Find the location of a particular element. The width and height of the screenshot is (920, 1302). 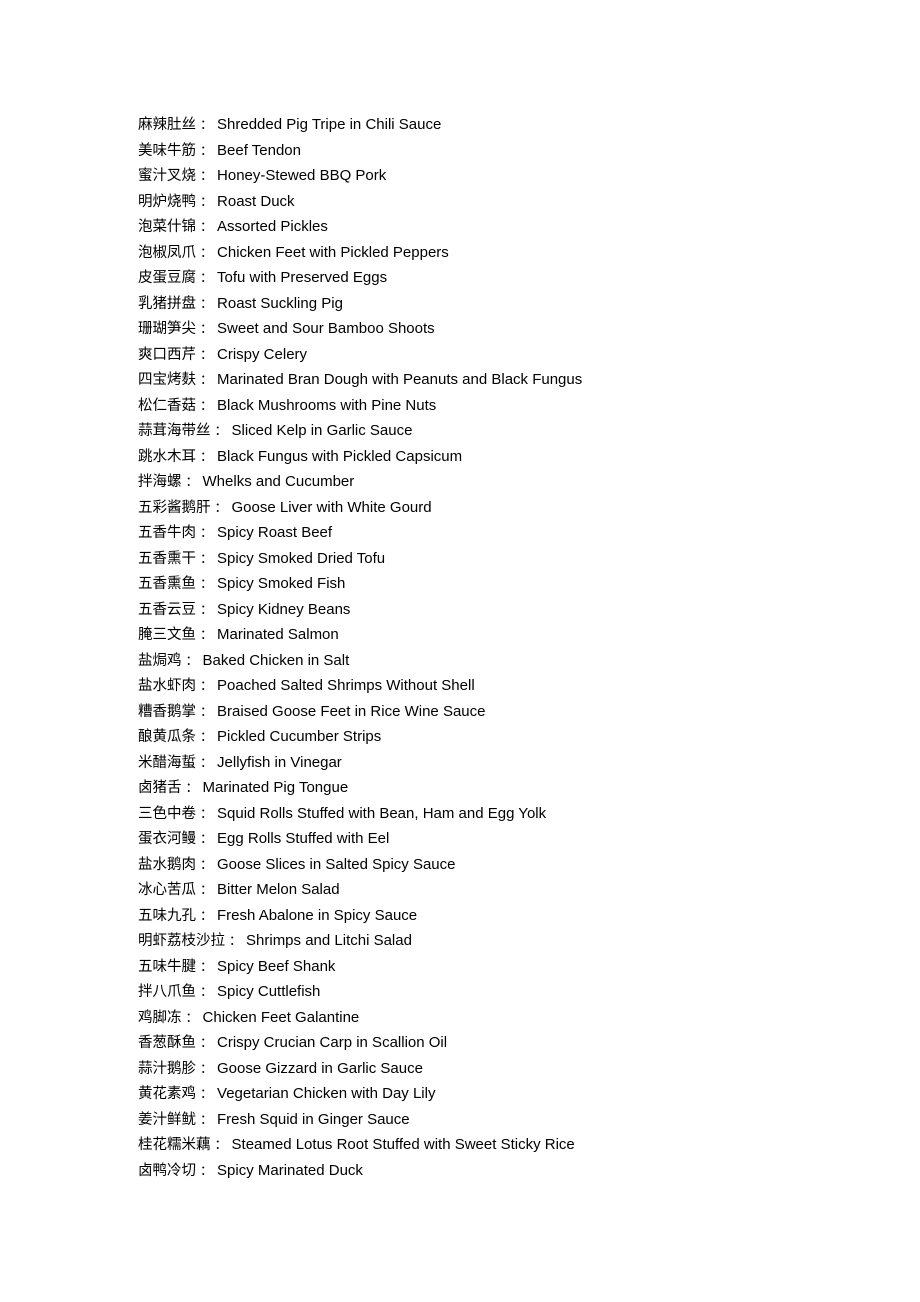

dish-name-chinese: 泡菜什锦 is located at coordinates (167, 227).